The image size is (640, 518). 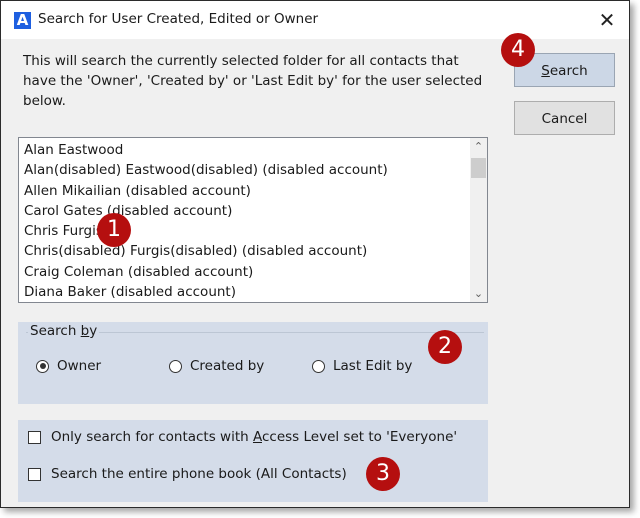 I want to click on annotation-badge-1: 1, so click(x=114, y=230).